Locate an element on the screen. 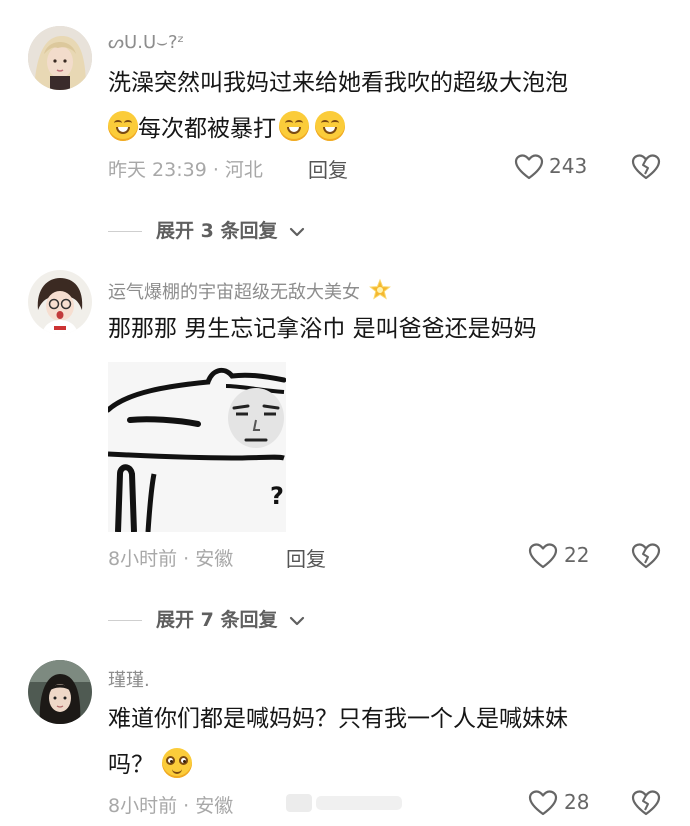 This screenshot has height=826, width=690. comment-text: 洗澡突然叫我妈过来给她看我吹的超级大泡泡 每次都被暴打 is located at coordinates (388, 106).